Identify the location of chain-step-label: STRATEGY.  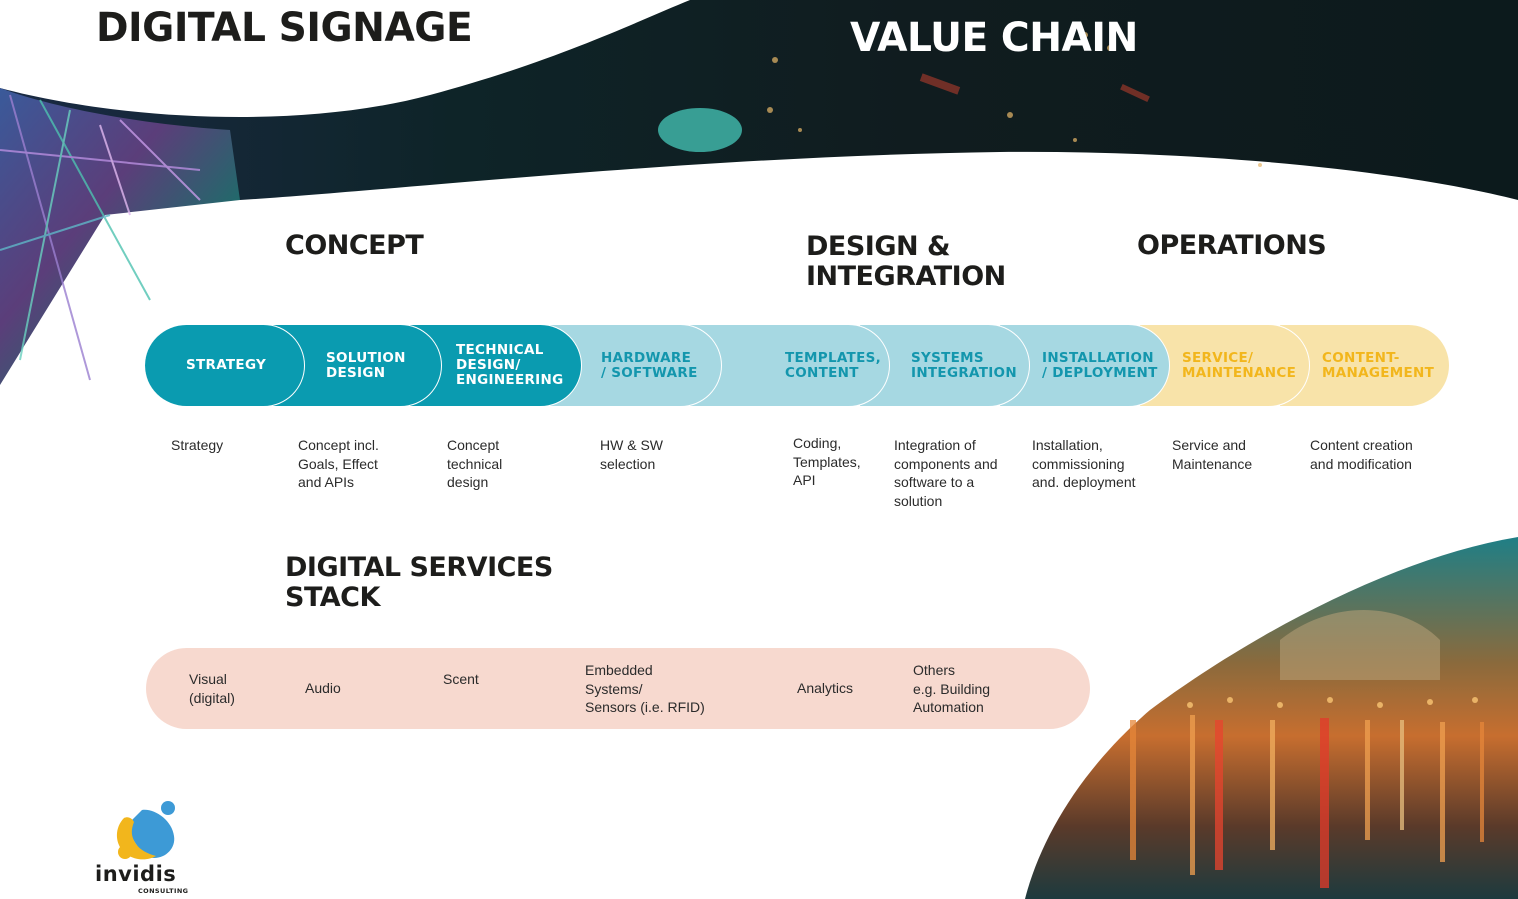
(226, 365).